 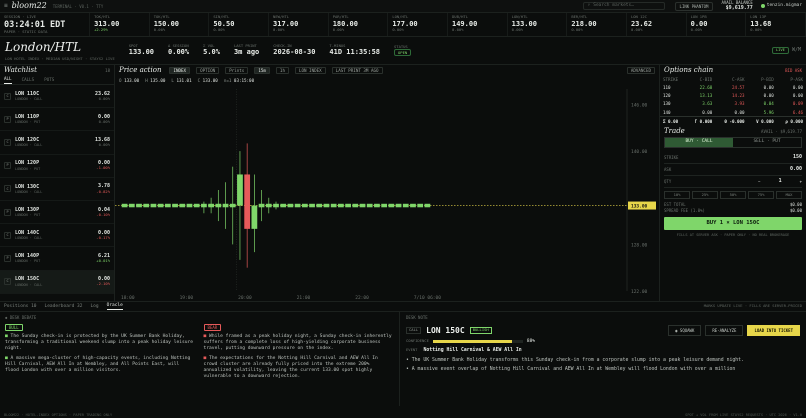 I want to click on search-icon: ⌕, so click(x=589, y=6).